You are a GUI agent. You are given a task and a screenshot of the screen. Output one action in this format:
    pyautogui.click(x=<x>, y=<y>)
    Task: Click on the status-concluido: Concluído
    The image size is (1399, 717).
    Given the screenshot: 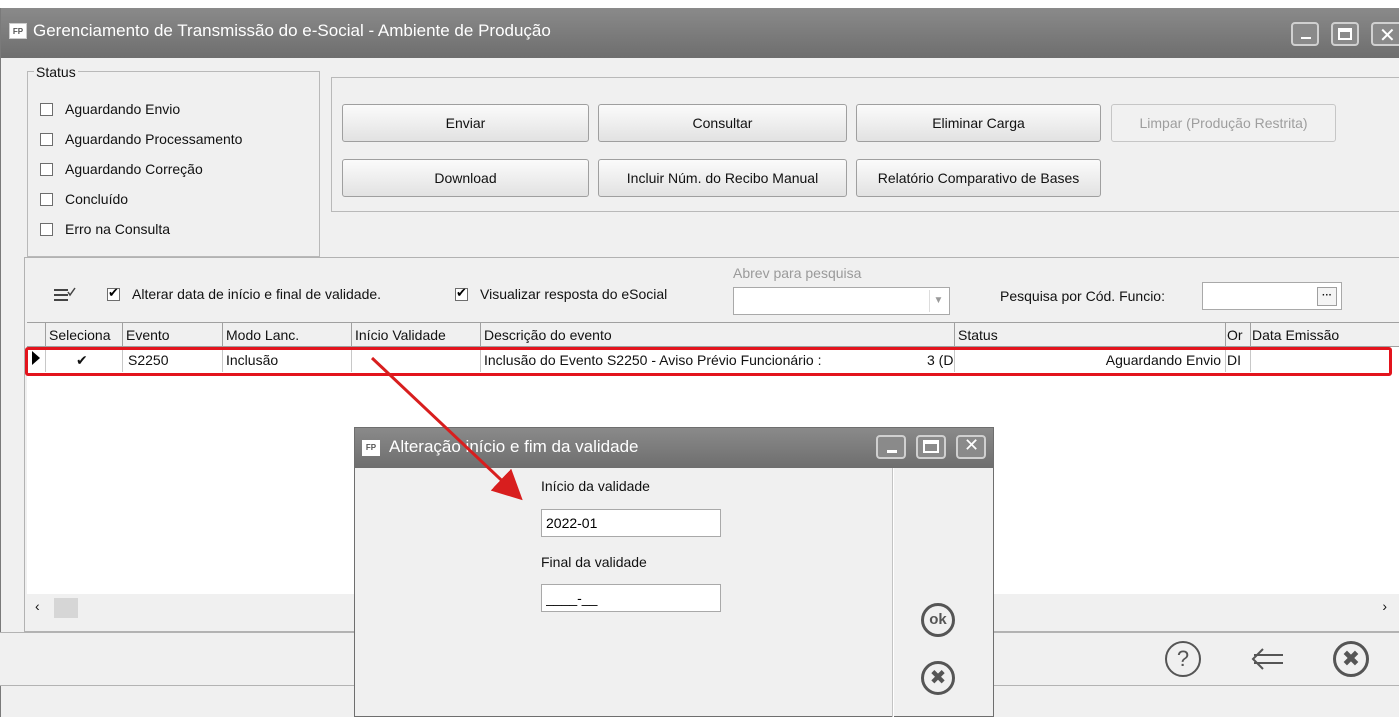 What is the action you would take?
    pyautogui.click(x=84, y=199)
    